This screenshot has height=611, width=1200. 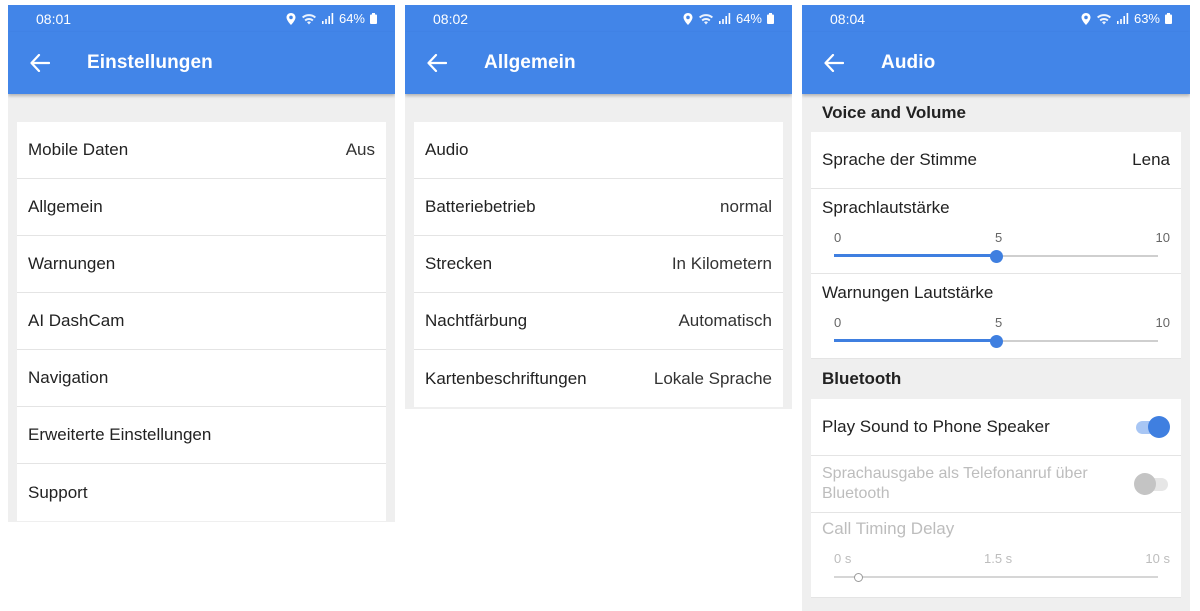 What do you see at coordinates (54, 18) in the screenshot?
I see `status-time: 08:01` at bounding box center [54, 18].